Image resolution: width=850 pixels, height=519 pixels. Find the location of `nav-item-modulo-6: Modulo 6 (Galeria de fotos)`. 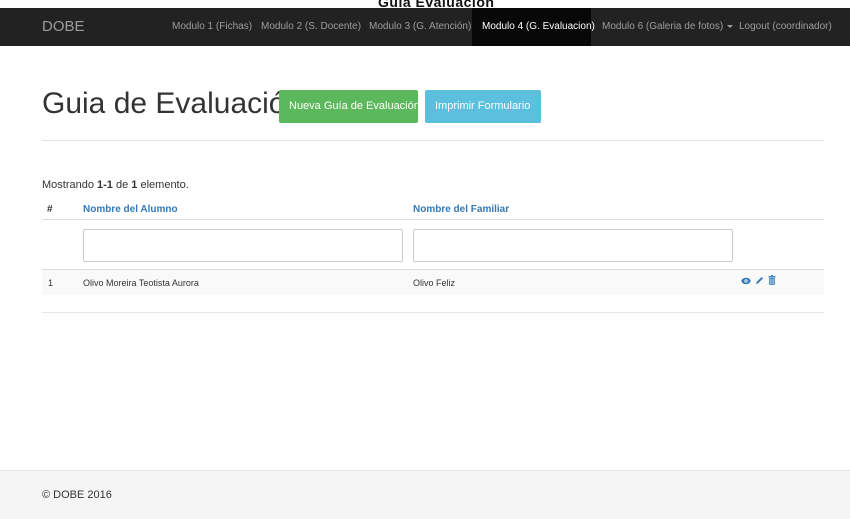

nav-item-modulo-6: Modulo 6 (Galeria de fotos) is located at coordinates (663, 27).